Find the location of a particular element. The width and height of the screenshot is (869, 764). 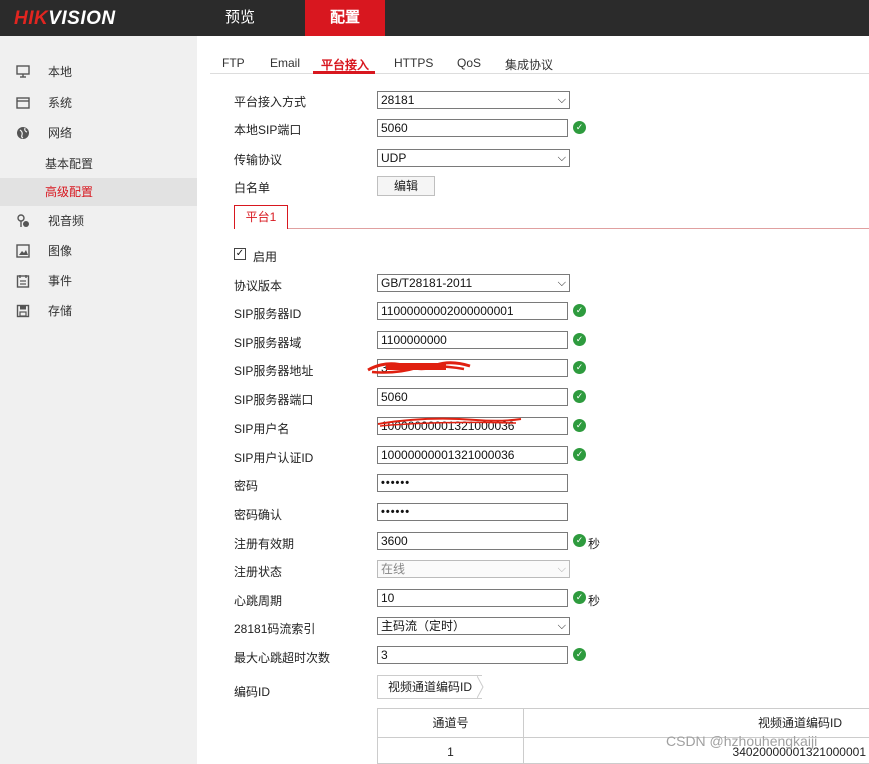

tab-platform-1: 平台1 is located at coordinates (261, 217).